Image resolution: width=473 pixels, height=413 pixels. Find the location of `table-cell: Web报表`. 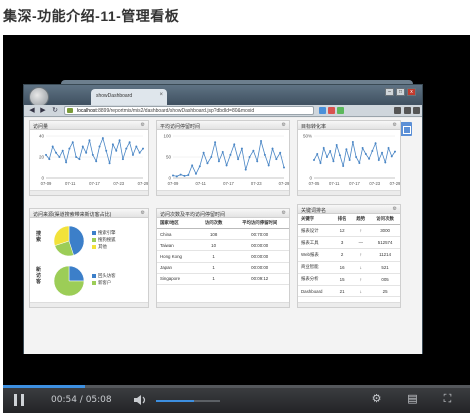

table-cell: Web报表 is located at coordinates (315, 255).